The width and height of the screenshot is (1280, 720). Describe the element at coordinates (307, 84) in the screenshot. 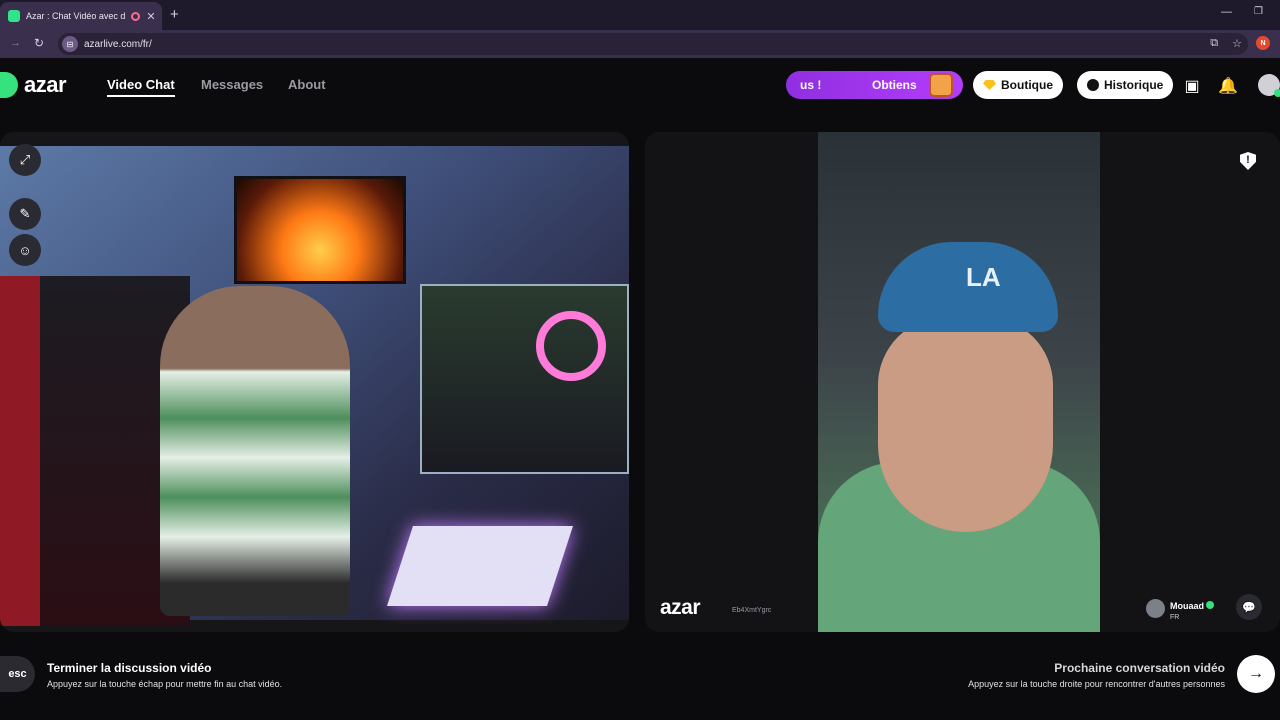

I see `nav-about: About` at that location.